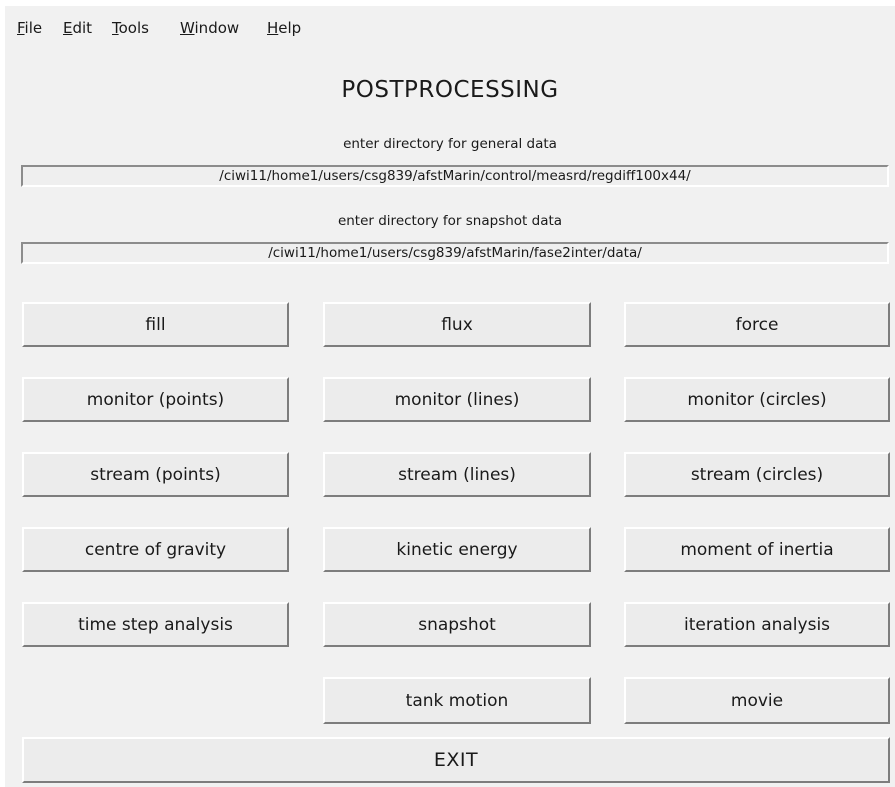  What do you see at coordinates (457, 700) in the screenshot?
I see `tank-motion-button: tank motion` at bounding box center [457, 700].